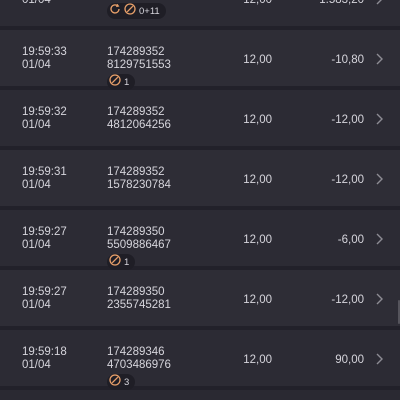 This screenshot has width=400, height=400. I want to click on result-amount: 90,00, so click(349, 360).